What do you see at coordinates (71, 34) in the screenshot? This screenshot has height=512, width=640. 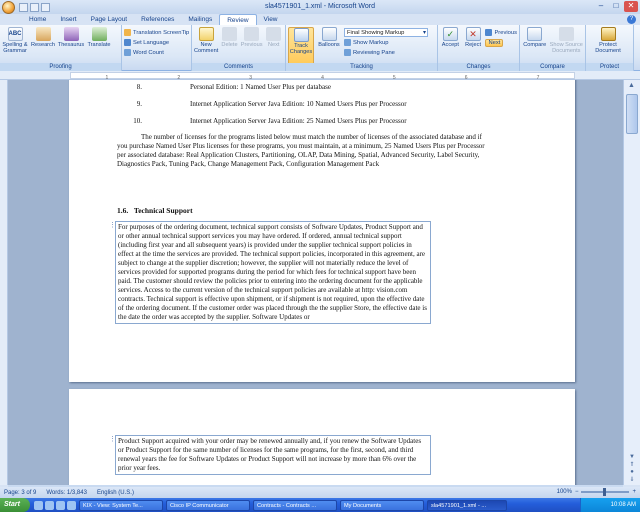 I see `thesaurus-icon` at bounding box center [71, 34].